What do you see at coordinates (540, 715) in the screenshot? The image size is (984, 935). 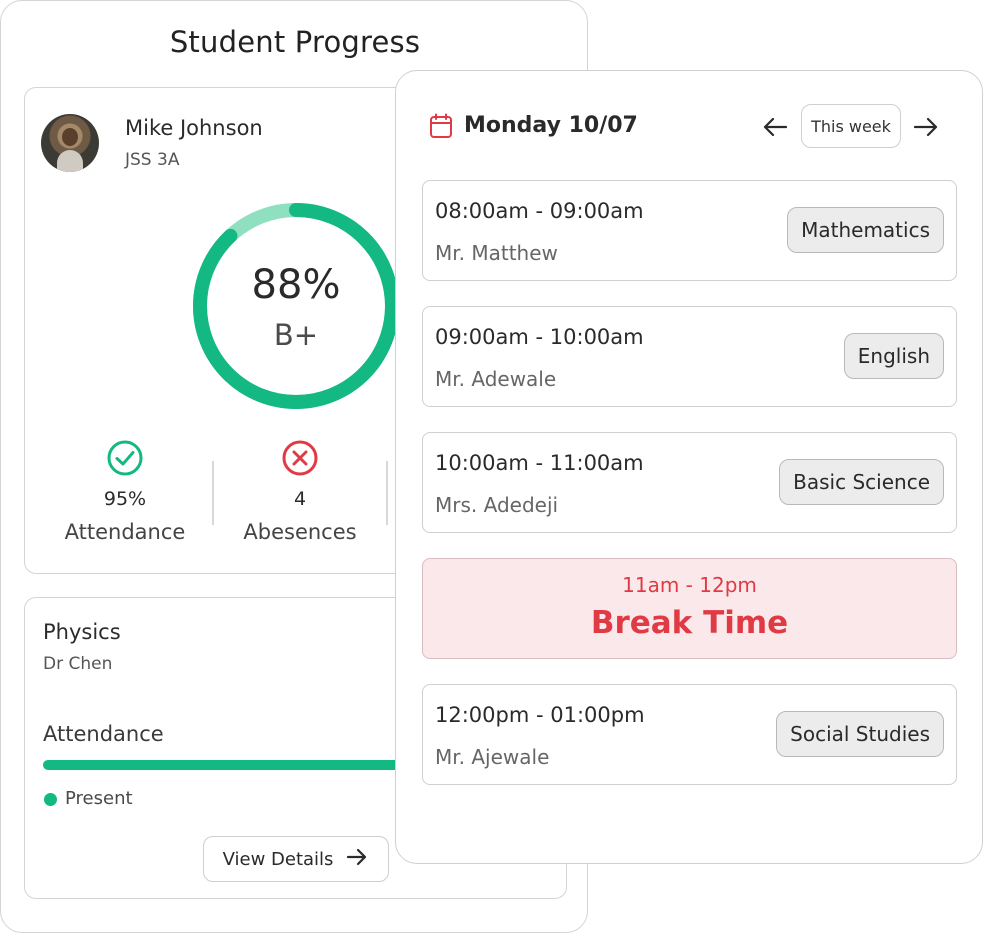 I see `slot-time: 12:00pm - 01:00pm` at bounding box center [540, 715].